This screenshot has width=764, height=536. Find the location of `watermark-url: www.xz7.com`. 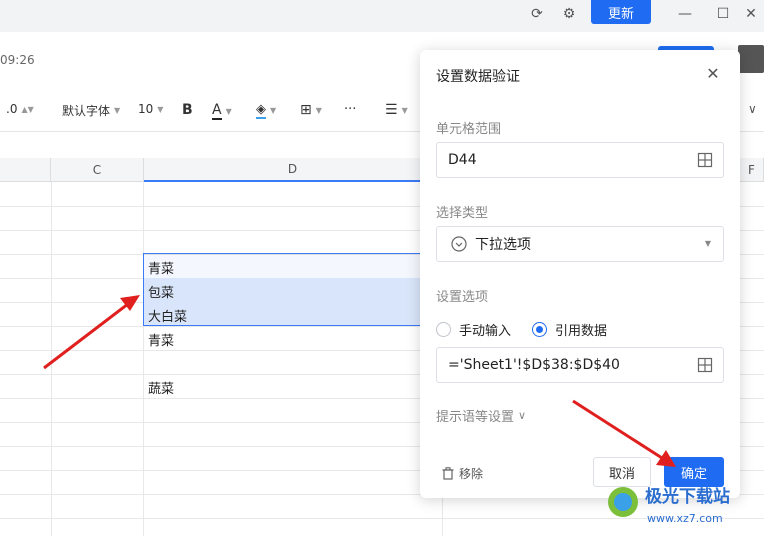

watermark-url: www.xz7.com is located at coordinates (685, 518).